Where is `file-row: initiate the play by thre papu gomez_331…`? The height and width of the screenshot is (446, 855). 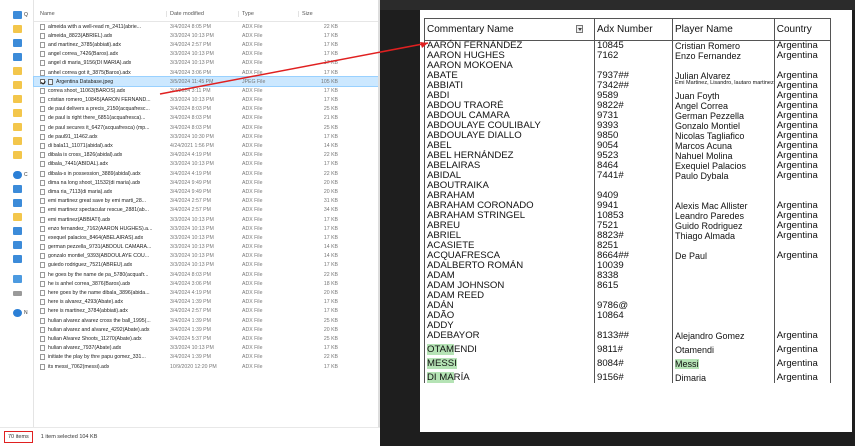
file-row: initiate the play by thre papu gomez_331… is located at coordinates (206, 357).